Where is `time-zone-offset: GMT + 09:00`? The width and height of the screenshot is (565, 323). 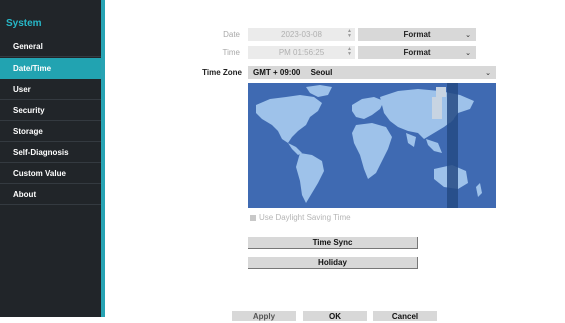 time-zone-offset: GMT + 09:00 is located at coordinates (277, 72).